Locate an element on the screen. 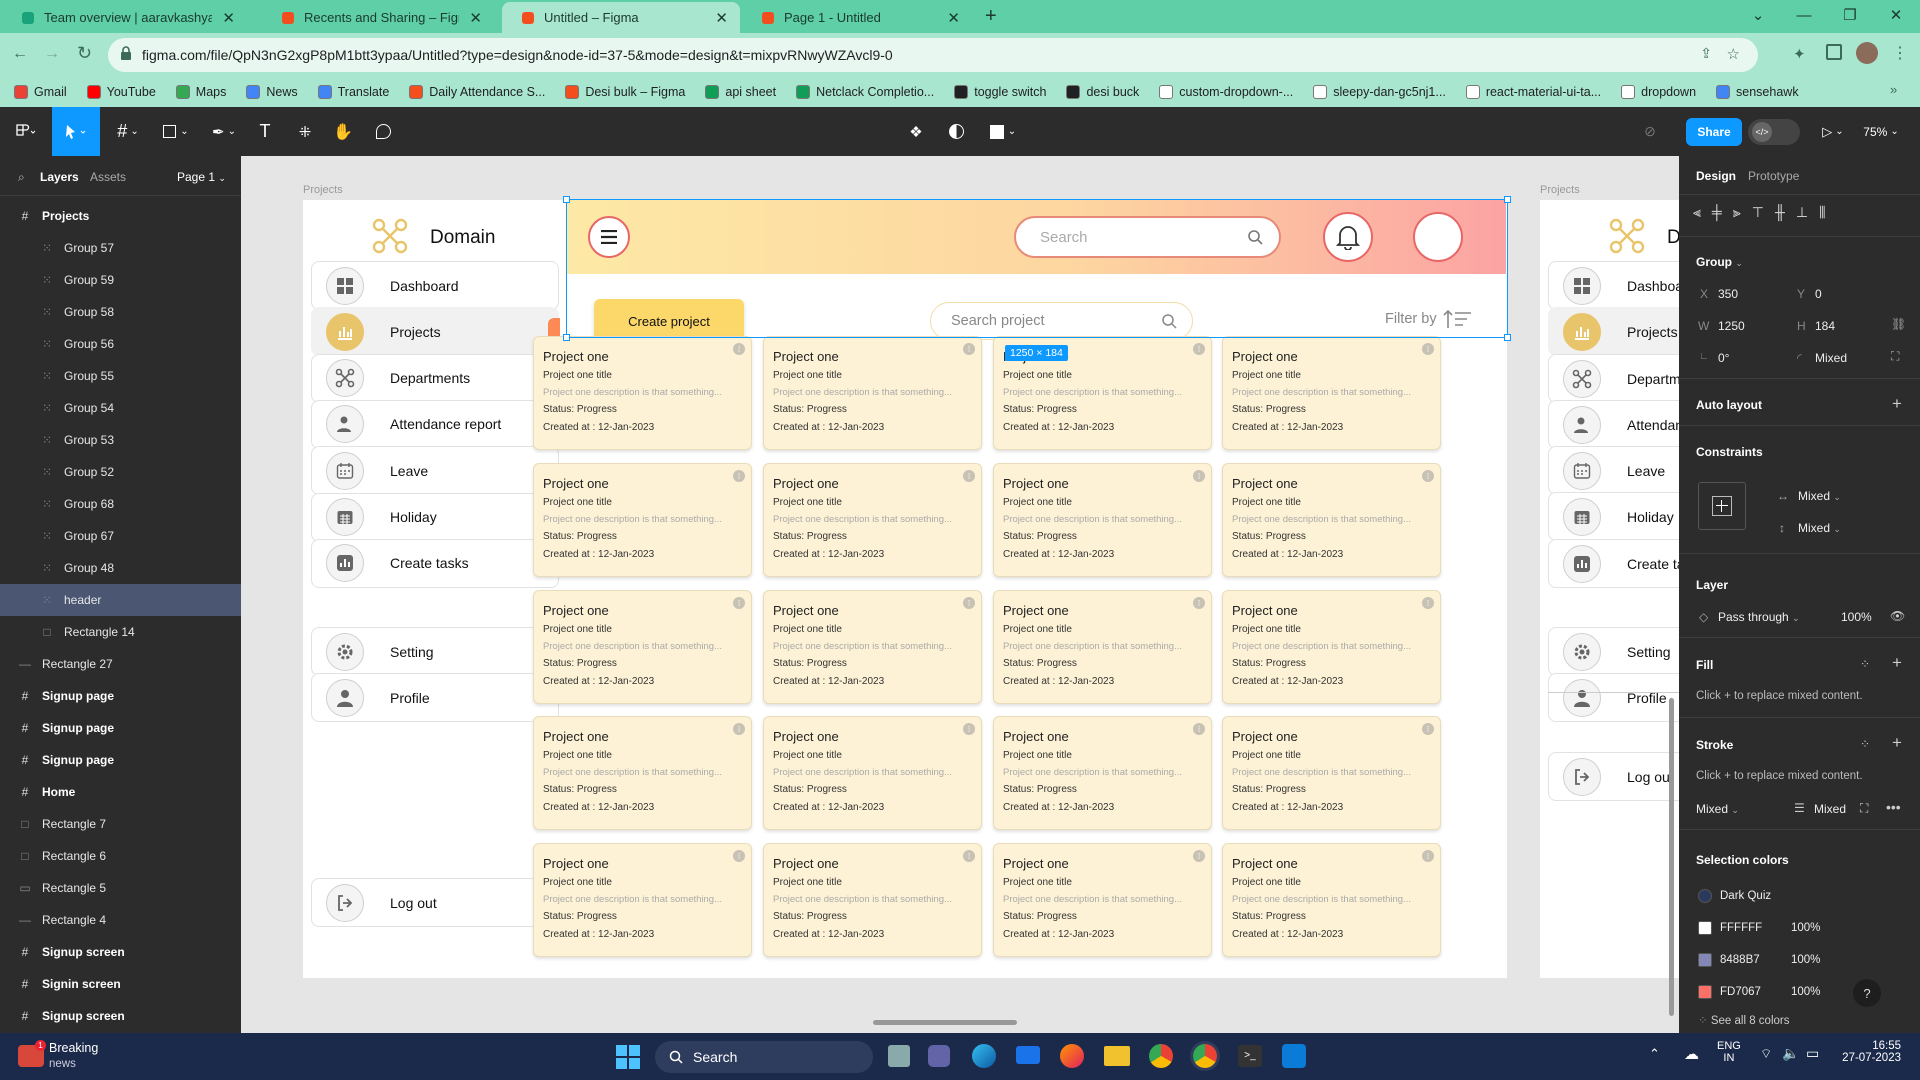  bookmark-item: YouTube is located at coordinates (121, 92).